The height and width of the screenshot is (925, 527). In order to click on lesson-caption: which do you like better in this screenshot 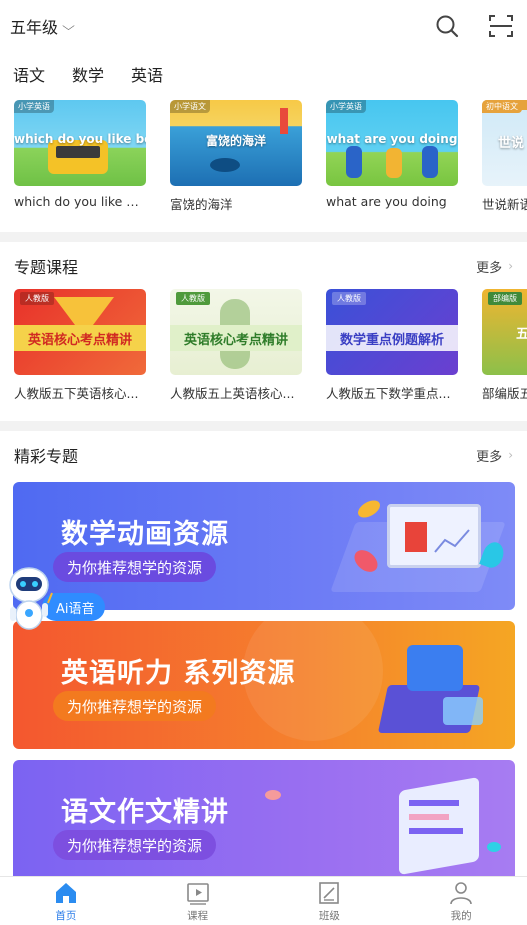, I will do `click(80, 201)`.